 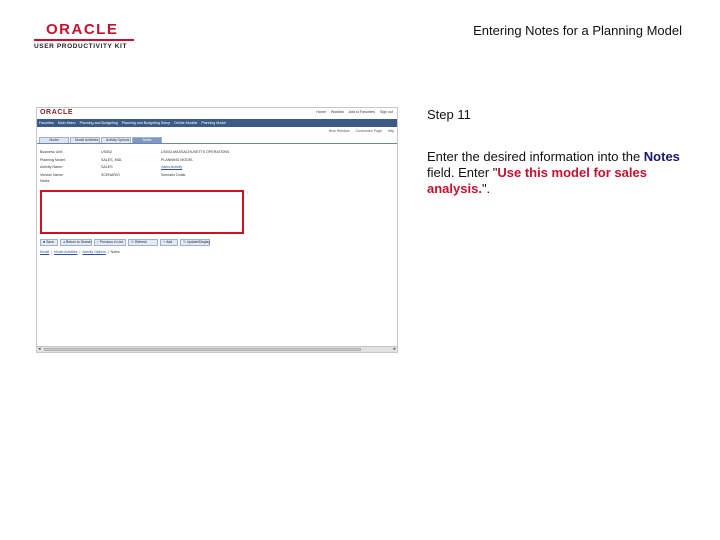 What do you see at coordinates (217, 132) in the screenshot?
I see `page-toolbar: New Window Customize Page http` at bounding box center [217, 132].